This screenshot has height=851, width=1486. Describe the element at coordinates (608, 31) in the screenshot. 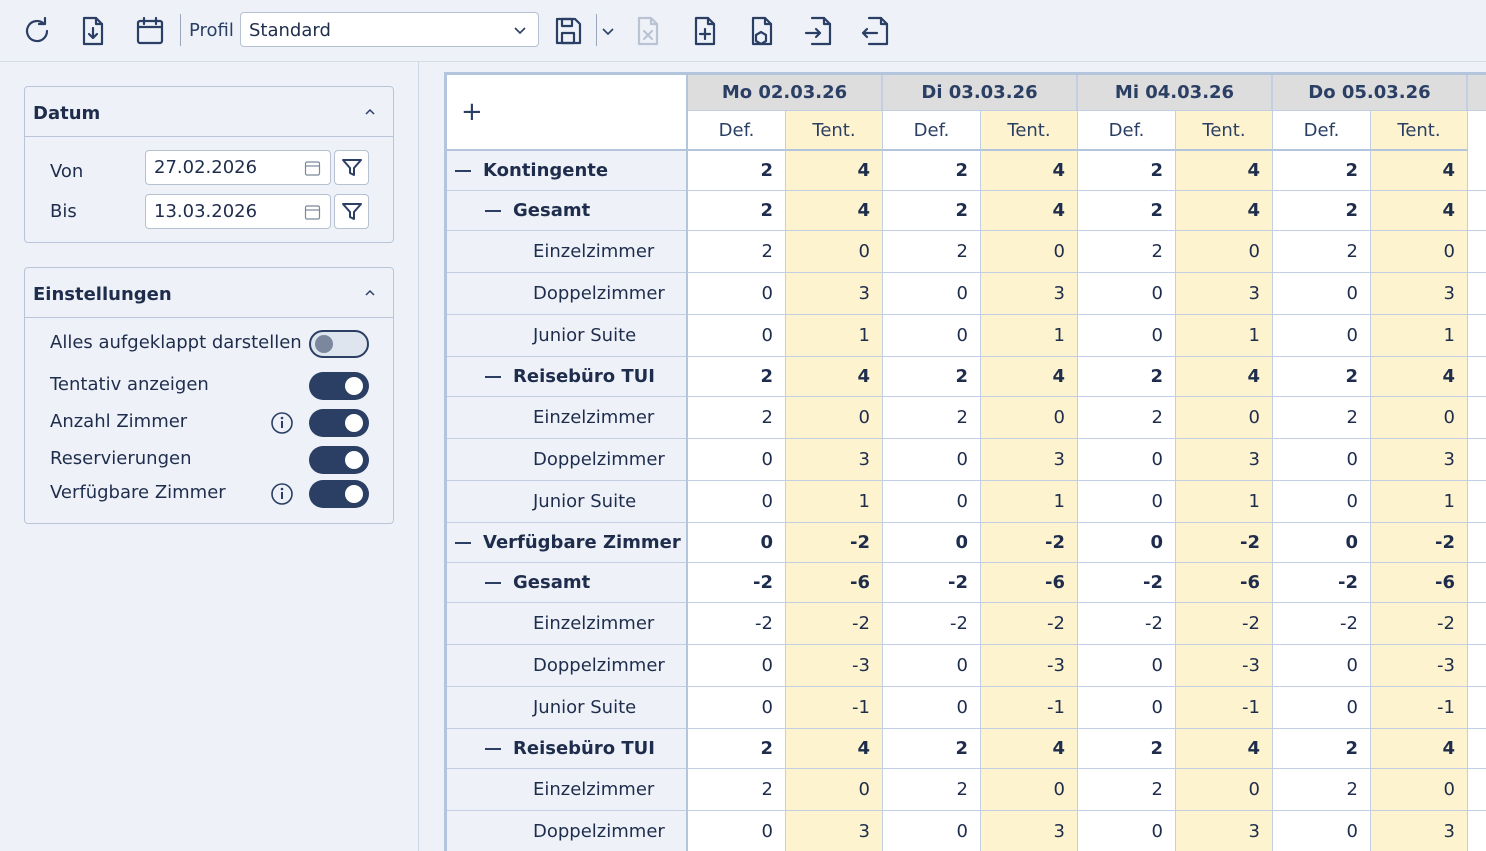

I see `save-dropdown-chevron-icon` at that location.